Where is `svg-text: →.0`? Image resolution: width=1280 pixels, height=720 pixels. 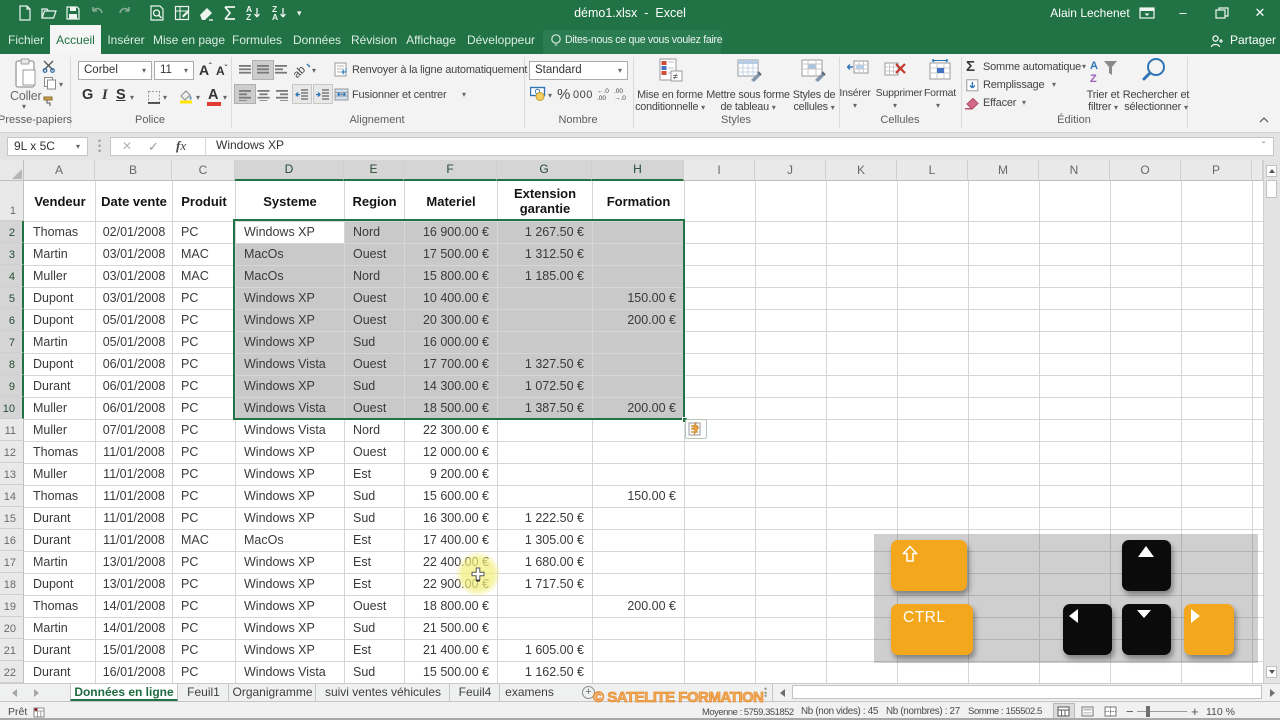
svg-text: →.0 is located at coordinates (620, 98).